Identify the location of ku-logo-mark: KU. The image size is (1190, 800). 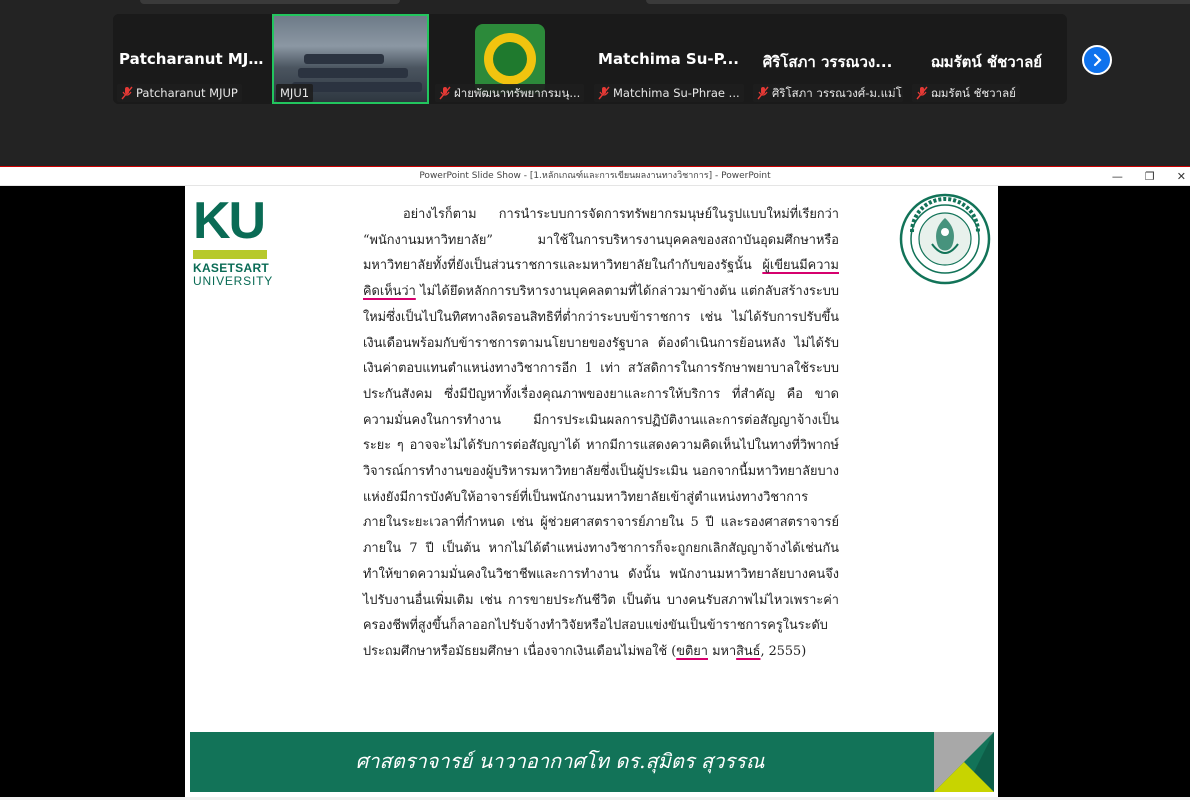
(229, 221).